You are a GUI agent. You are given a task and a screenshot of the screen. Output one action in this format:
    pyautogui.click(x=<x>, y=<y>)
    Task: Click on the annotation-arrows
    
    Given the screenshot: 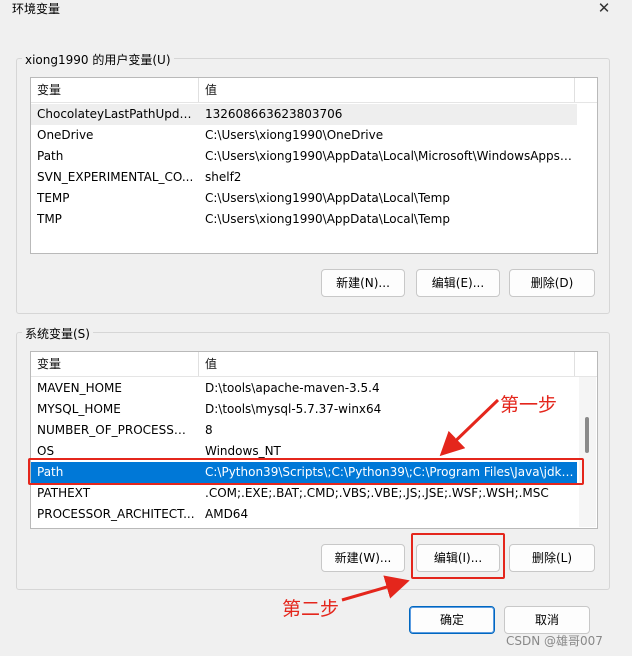 What is the action you would take?
    pyautogui.click(x=420, y=500)
    